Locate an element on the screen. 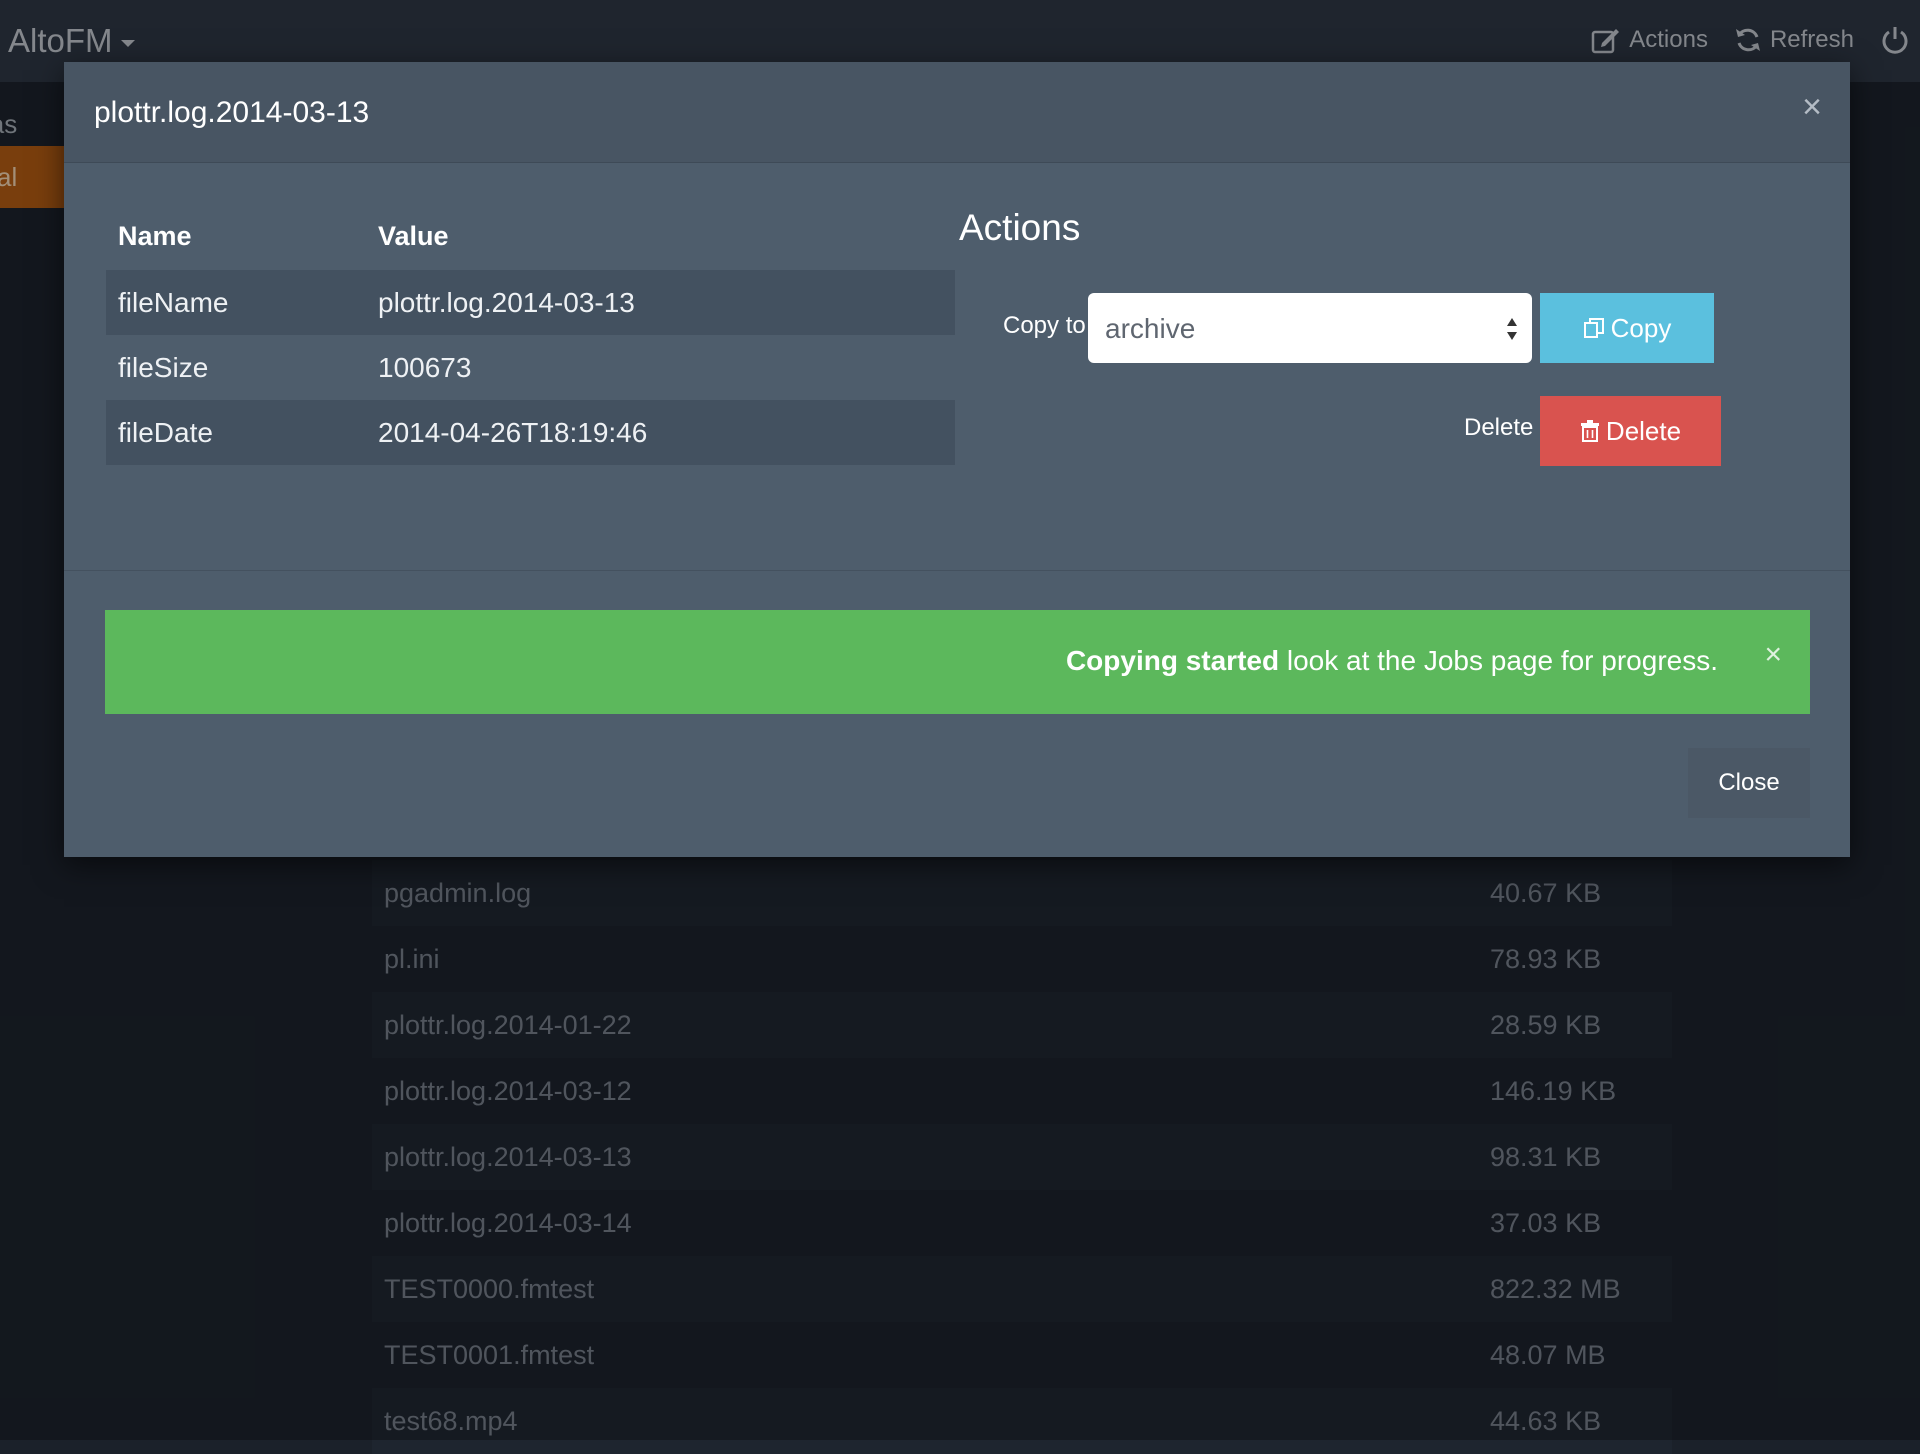 This screenshot has height=1454, width=1920. property-value: 2014-04-26T18:19:46 is located at coordinates (666, 432).